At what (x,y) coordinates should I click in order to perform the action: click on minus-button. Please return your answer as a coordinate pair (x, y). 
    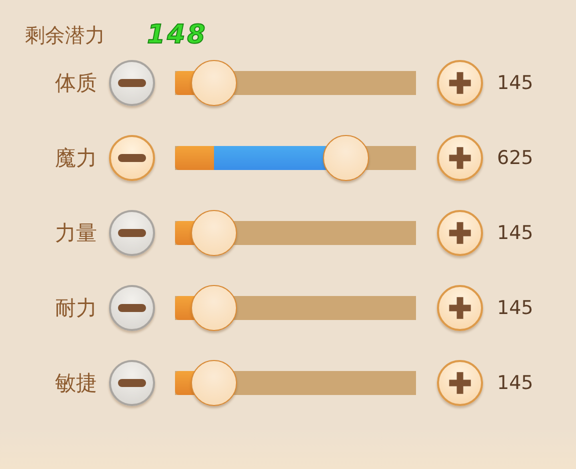
    Looking at the image, I should click on (132, 157).